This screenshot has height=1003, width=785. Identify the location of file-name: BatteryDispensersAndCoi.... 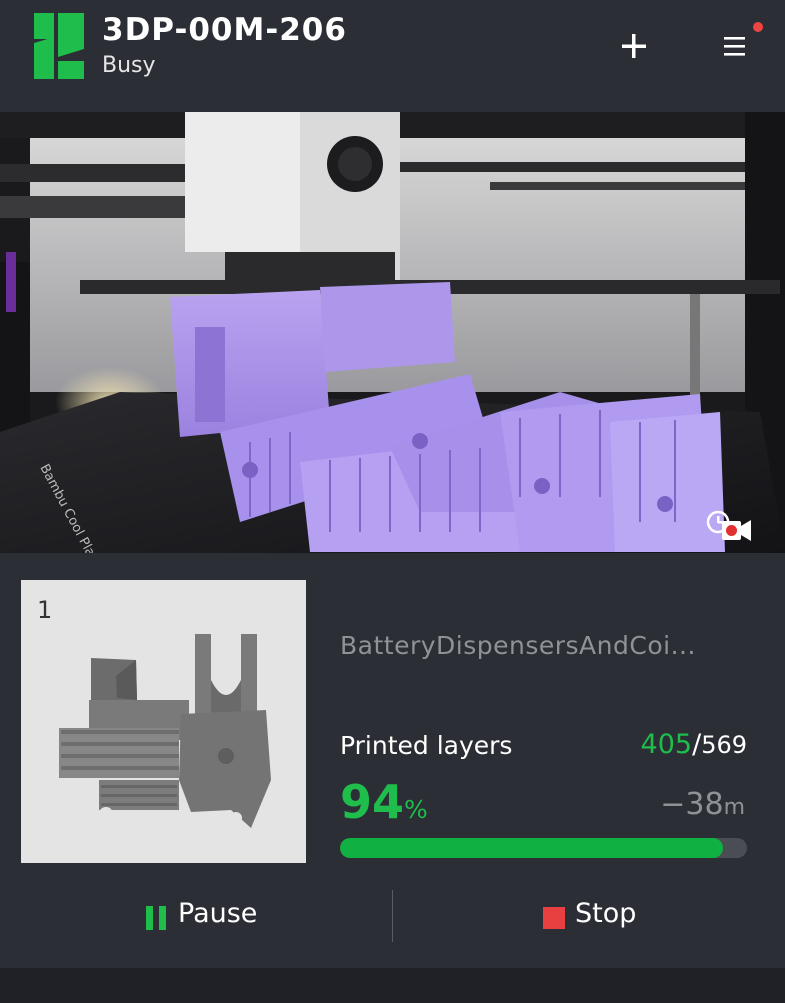
(518, 645).